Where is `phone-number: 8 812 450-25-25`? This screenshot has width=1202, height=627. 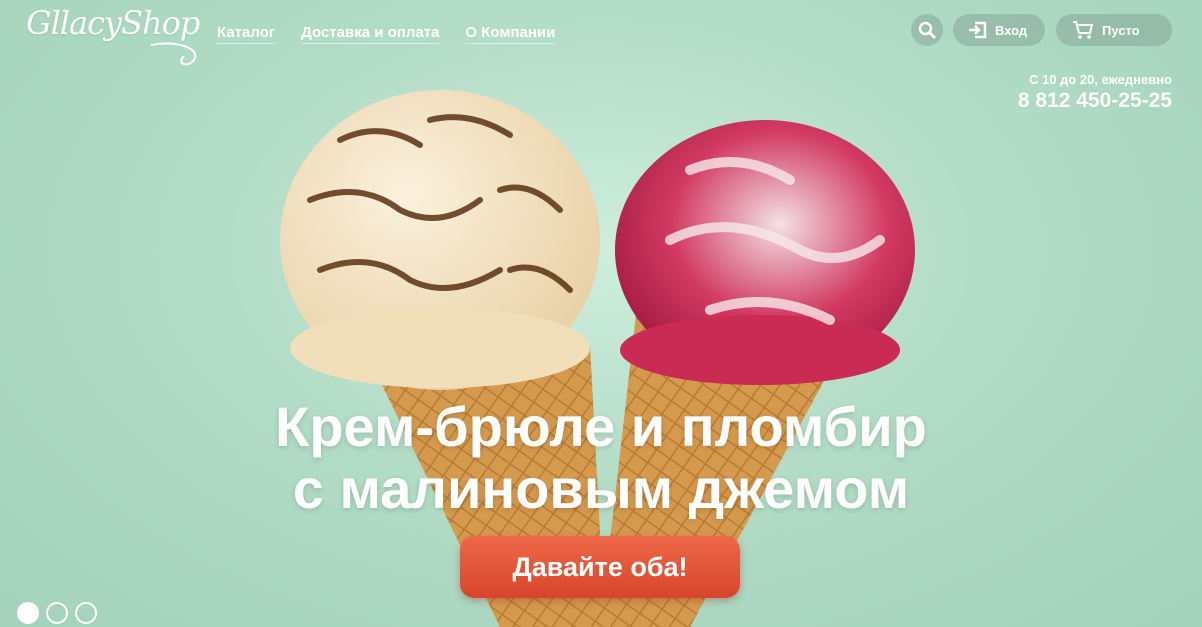 phone-number: 8 812 450-25-25 is located at coordinates (1095, 101).